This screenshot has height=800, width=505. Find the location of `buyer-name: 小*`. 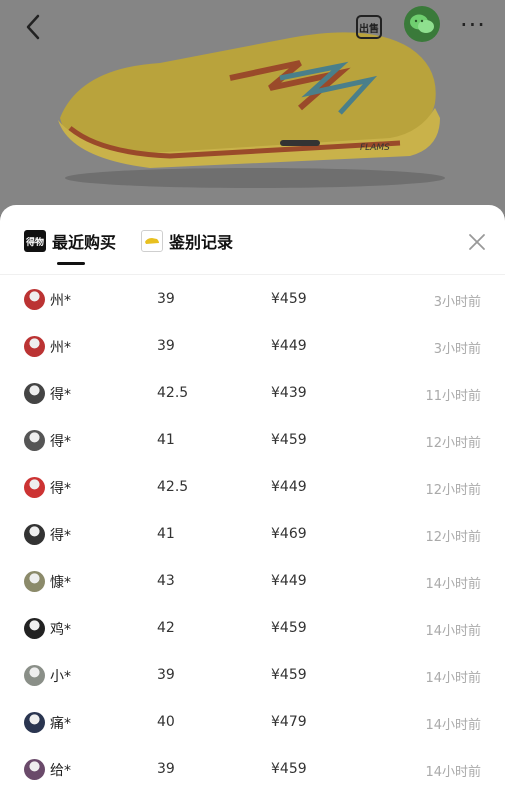

buyer-name: 小* is located at coordinates (60, 677).